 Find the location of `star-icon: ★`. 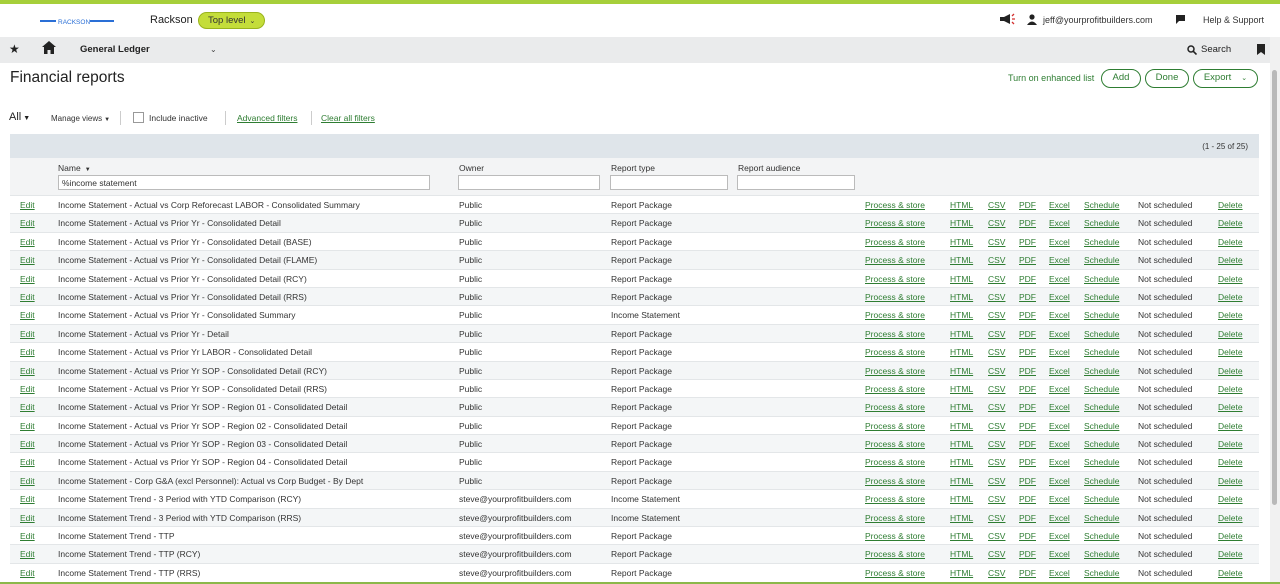

star-icon: ★ is located at coordinates (14, 49).